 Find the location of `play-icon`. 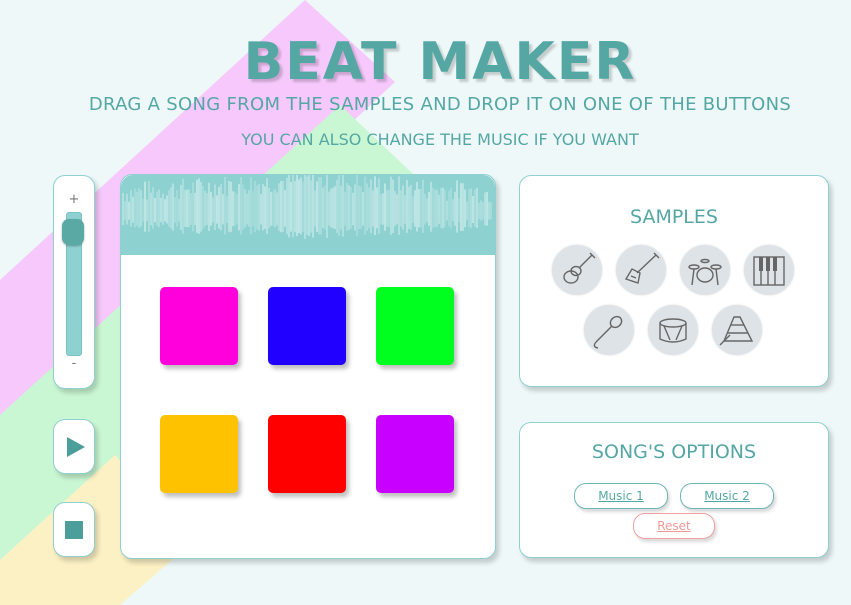

play-icon is located at coordinates (76, 447).